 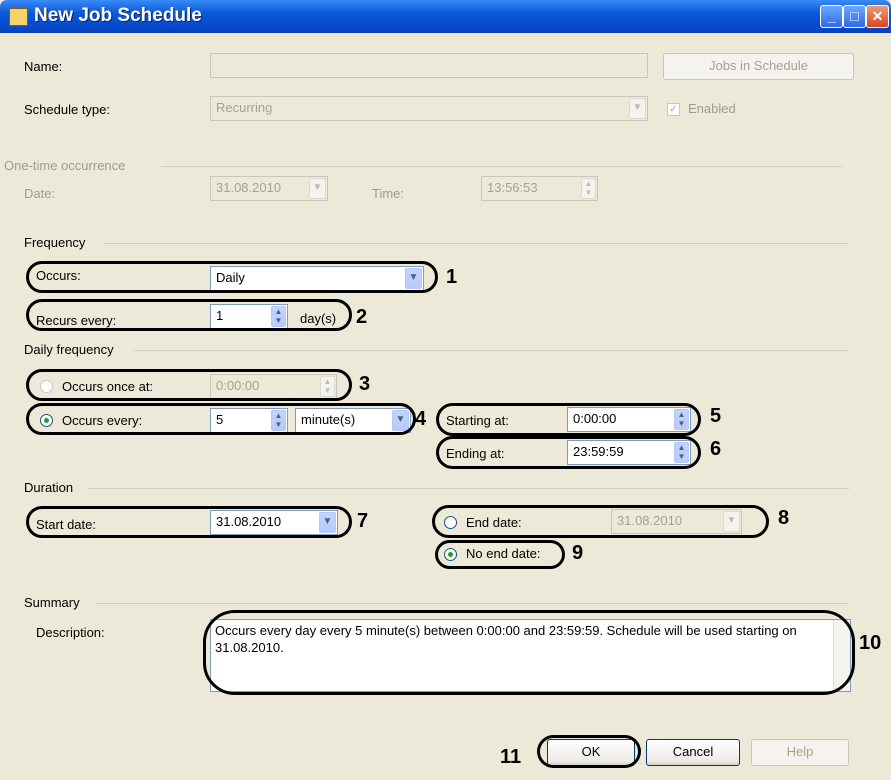 What do you see at coordinates (40, 193) in the screenshot?
I see `date-label: Date:` at bounding box center [40, 193].